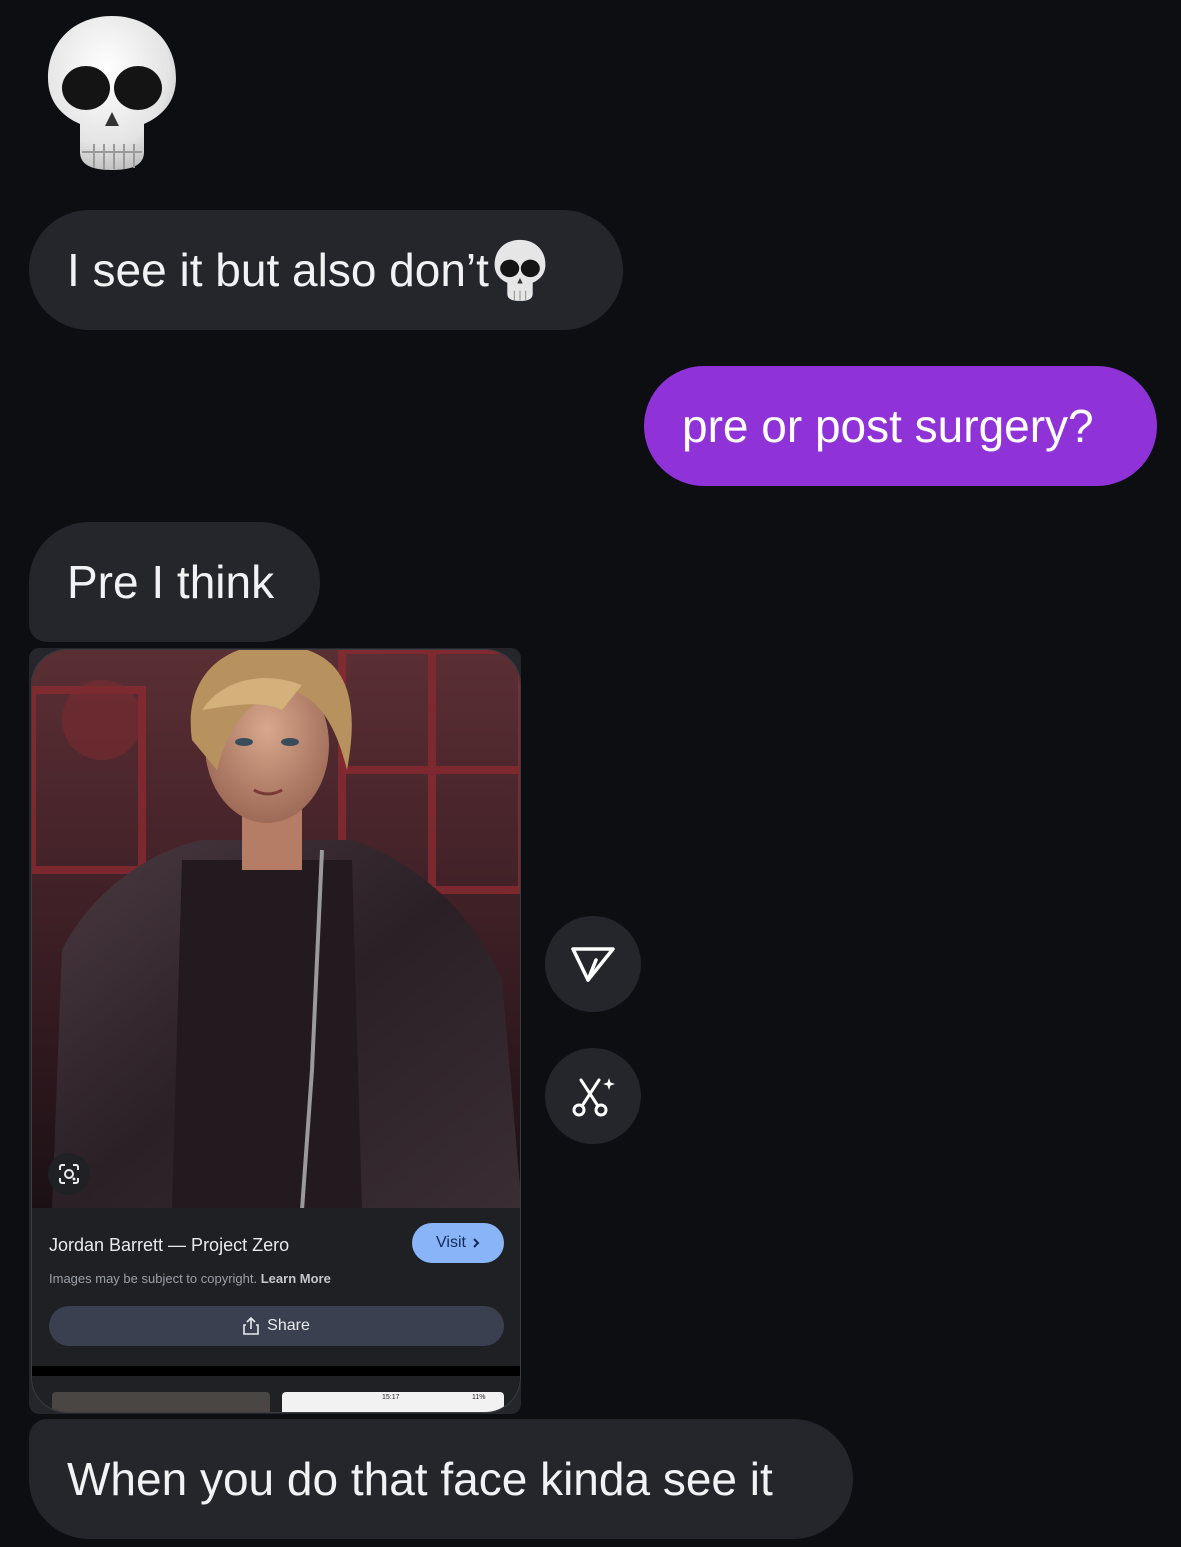 This screenshot has width=1181, height=1547. What do you see at coordinates (888, 426) in the screenshot?
I see `message-text: pre or post surgery?` at bounding box center [888, 426].